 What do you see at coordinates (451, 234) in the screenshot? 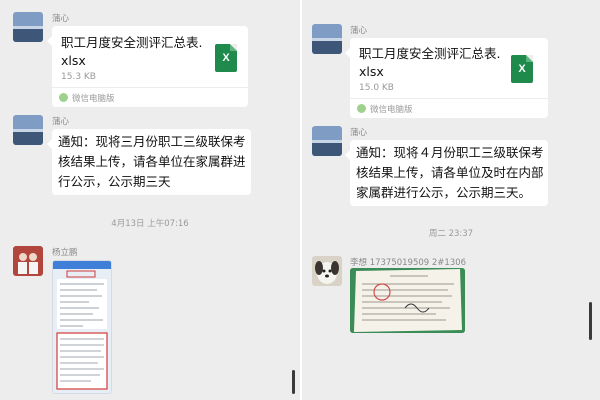
I see `timestamp: 周二 23:37` at bounding box center [451, 234].